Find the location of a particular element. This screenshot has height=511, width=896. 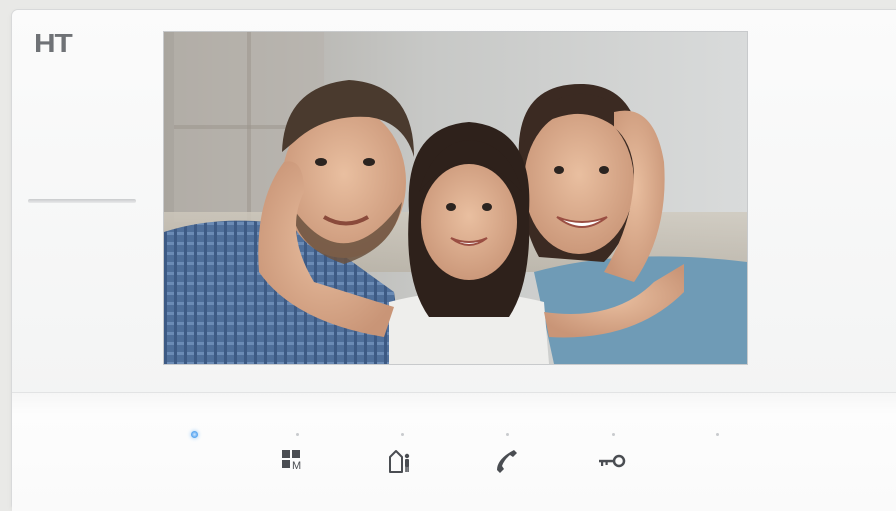

key-icon is located at coordinates (612, 461).